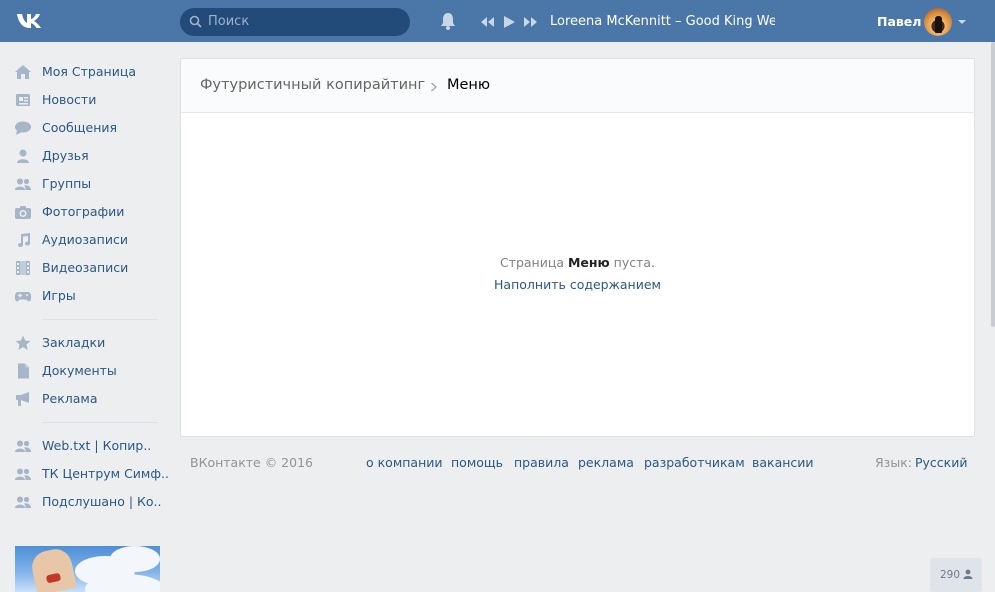 The width and height of the screenshot is (995, 592). Describe the element at coordinates (448, 21) in the screenshot. I see `bell-icon` at that location.